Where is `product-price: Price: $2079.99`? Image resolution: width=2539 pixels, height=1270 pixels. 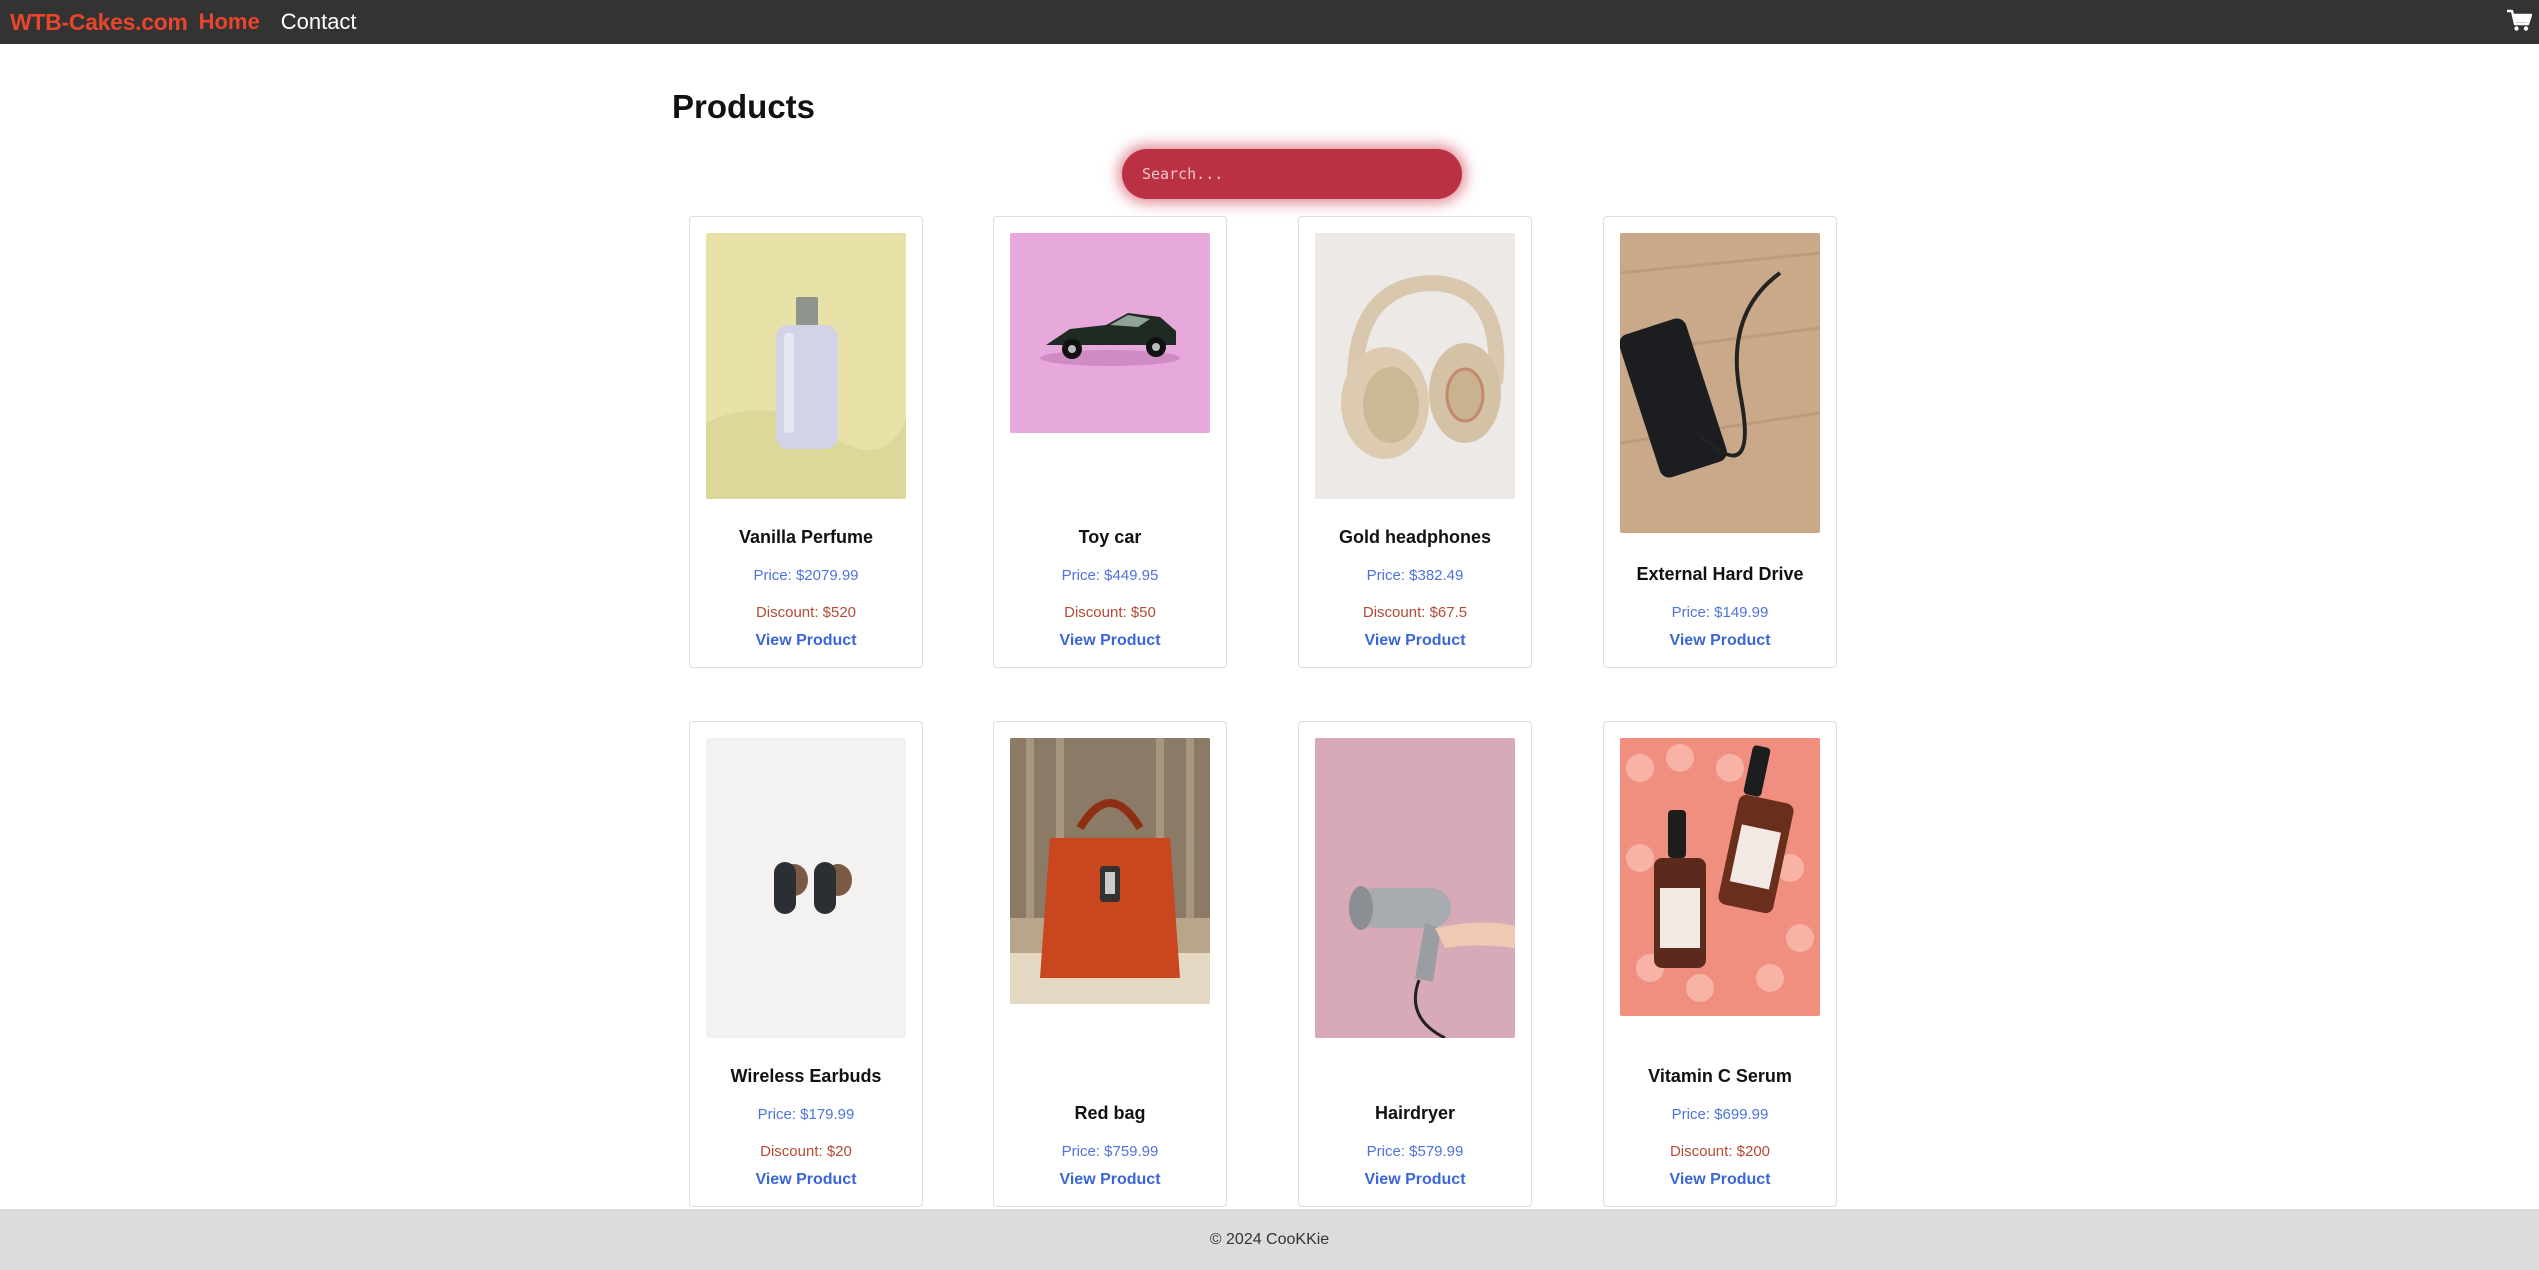
product-price: Price: $2079.99 is located at coordinates (806, 575).